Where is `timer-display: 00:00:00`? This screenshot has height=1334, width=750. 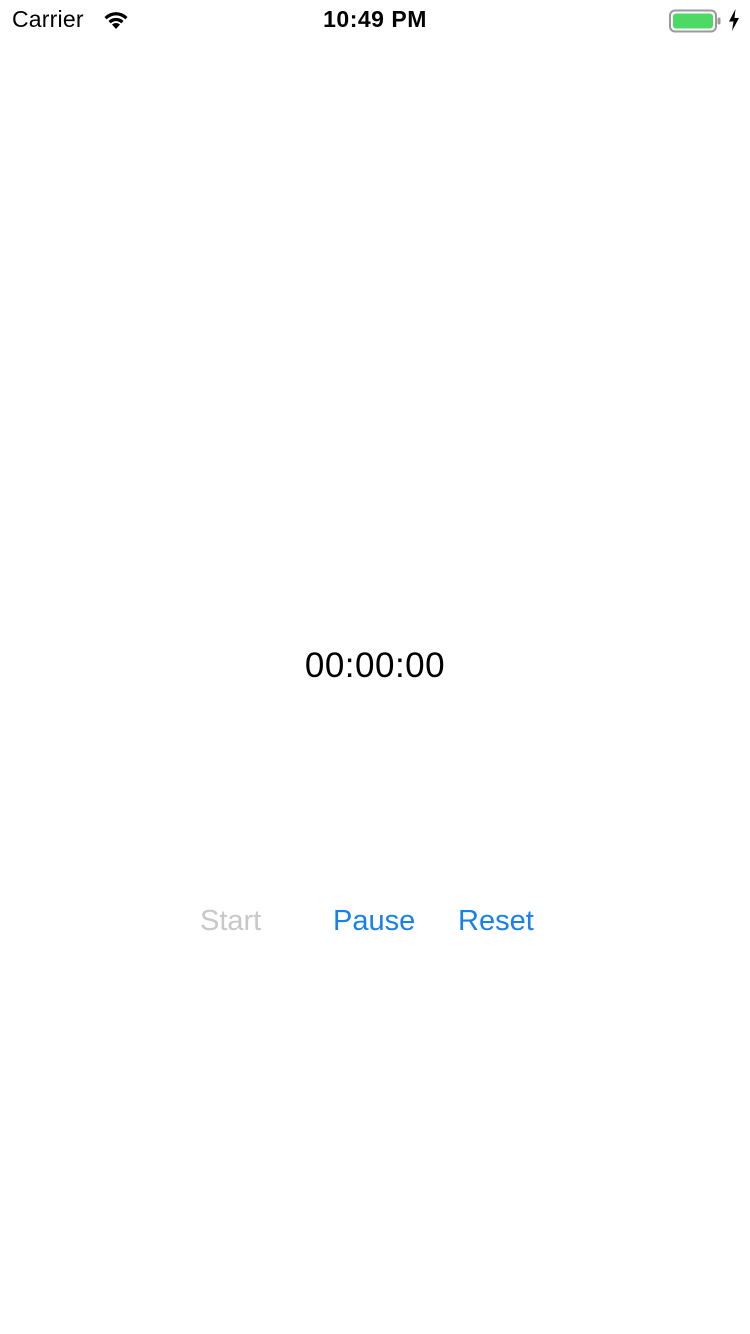 timer-display: 00:00:00 is located at coordinates (375, 665).